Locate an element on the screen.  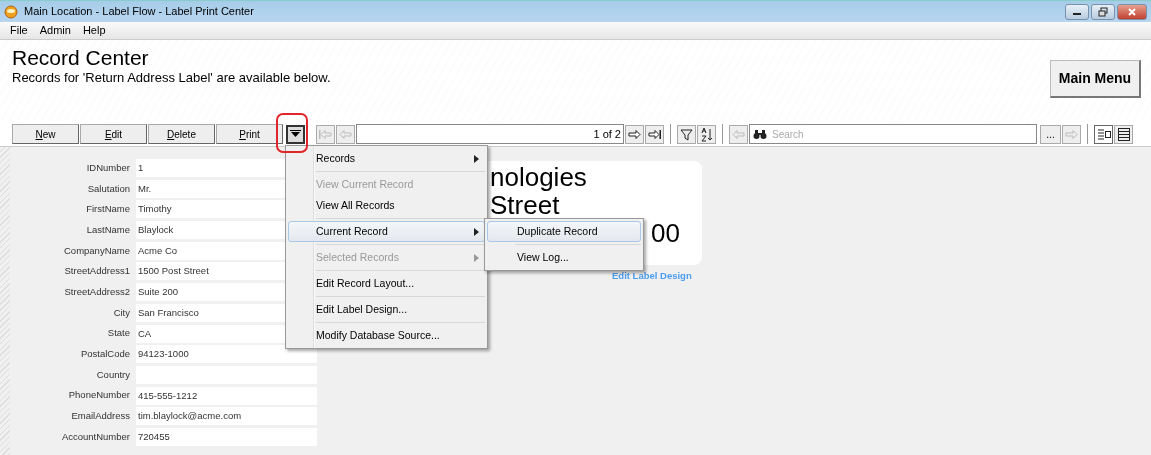
label-text: nologies is located at coordinates (538, 177).